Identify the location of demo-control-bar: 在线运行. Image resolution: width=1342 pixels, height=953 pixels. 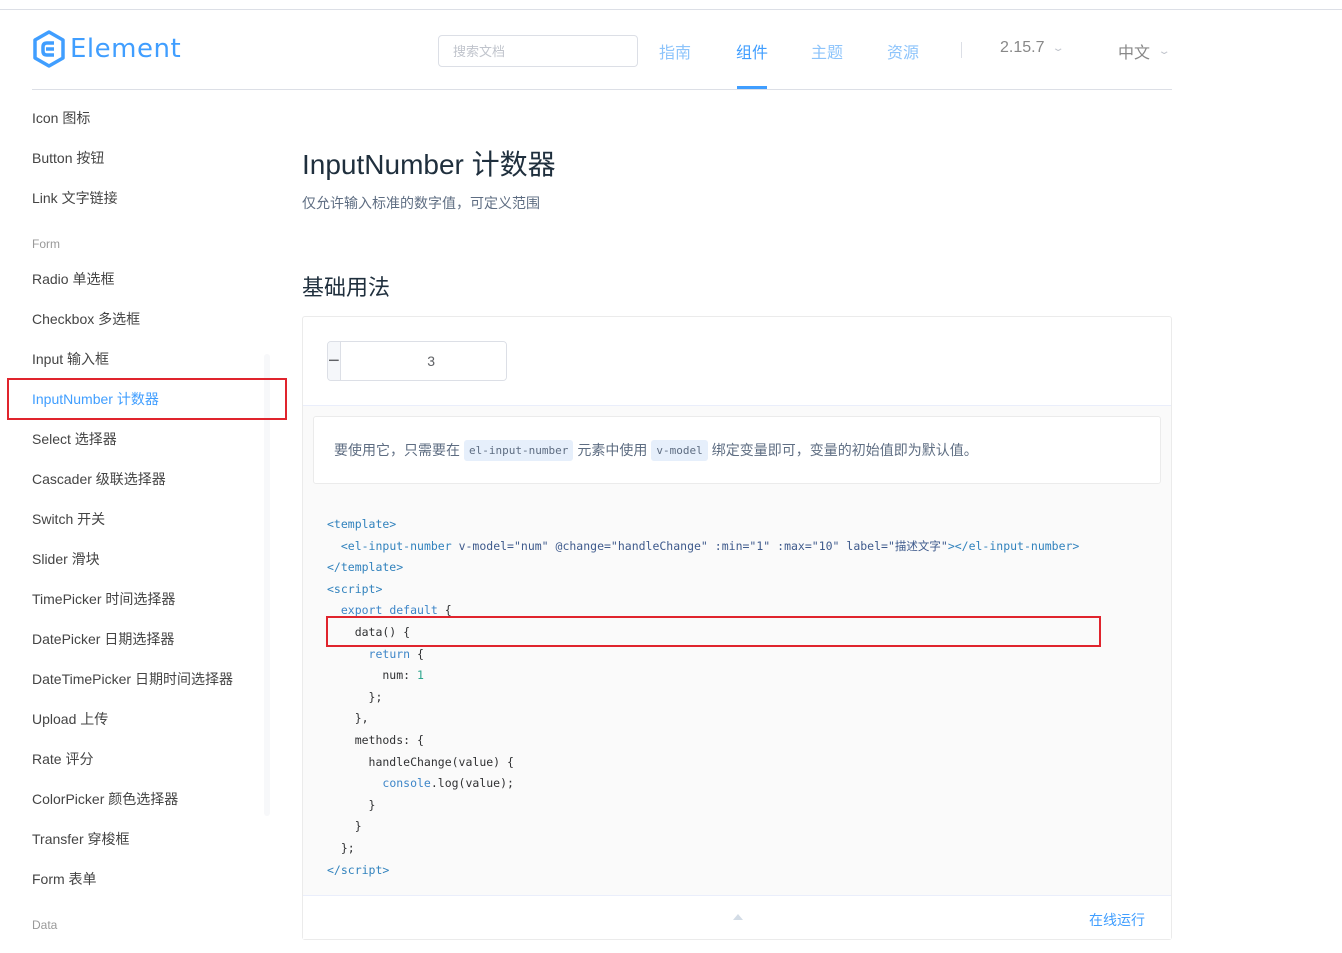
(737, 917).